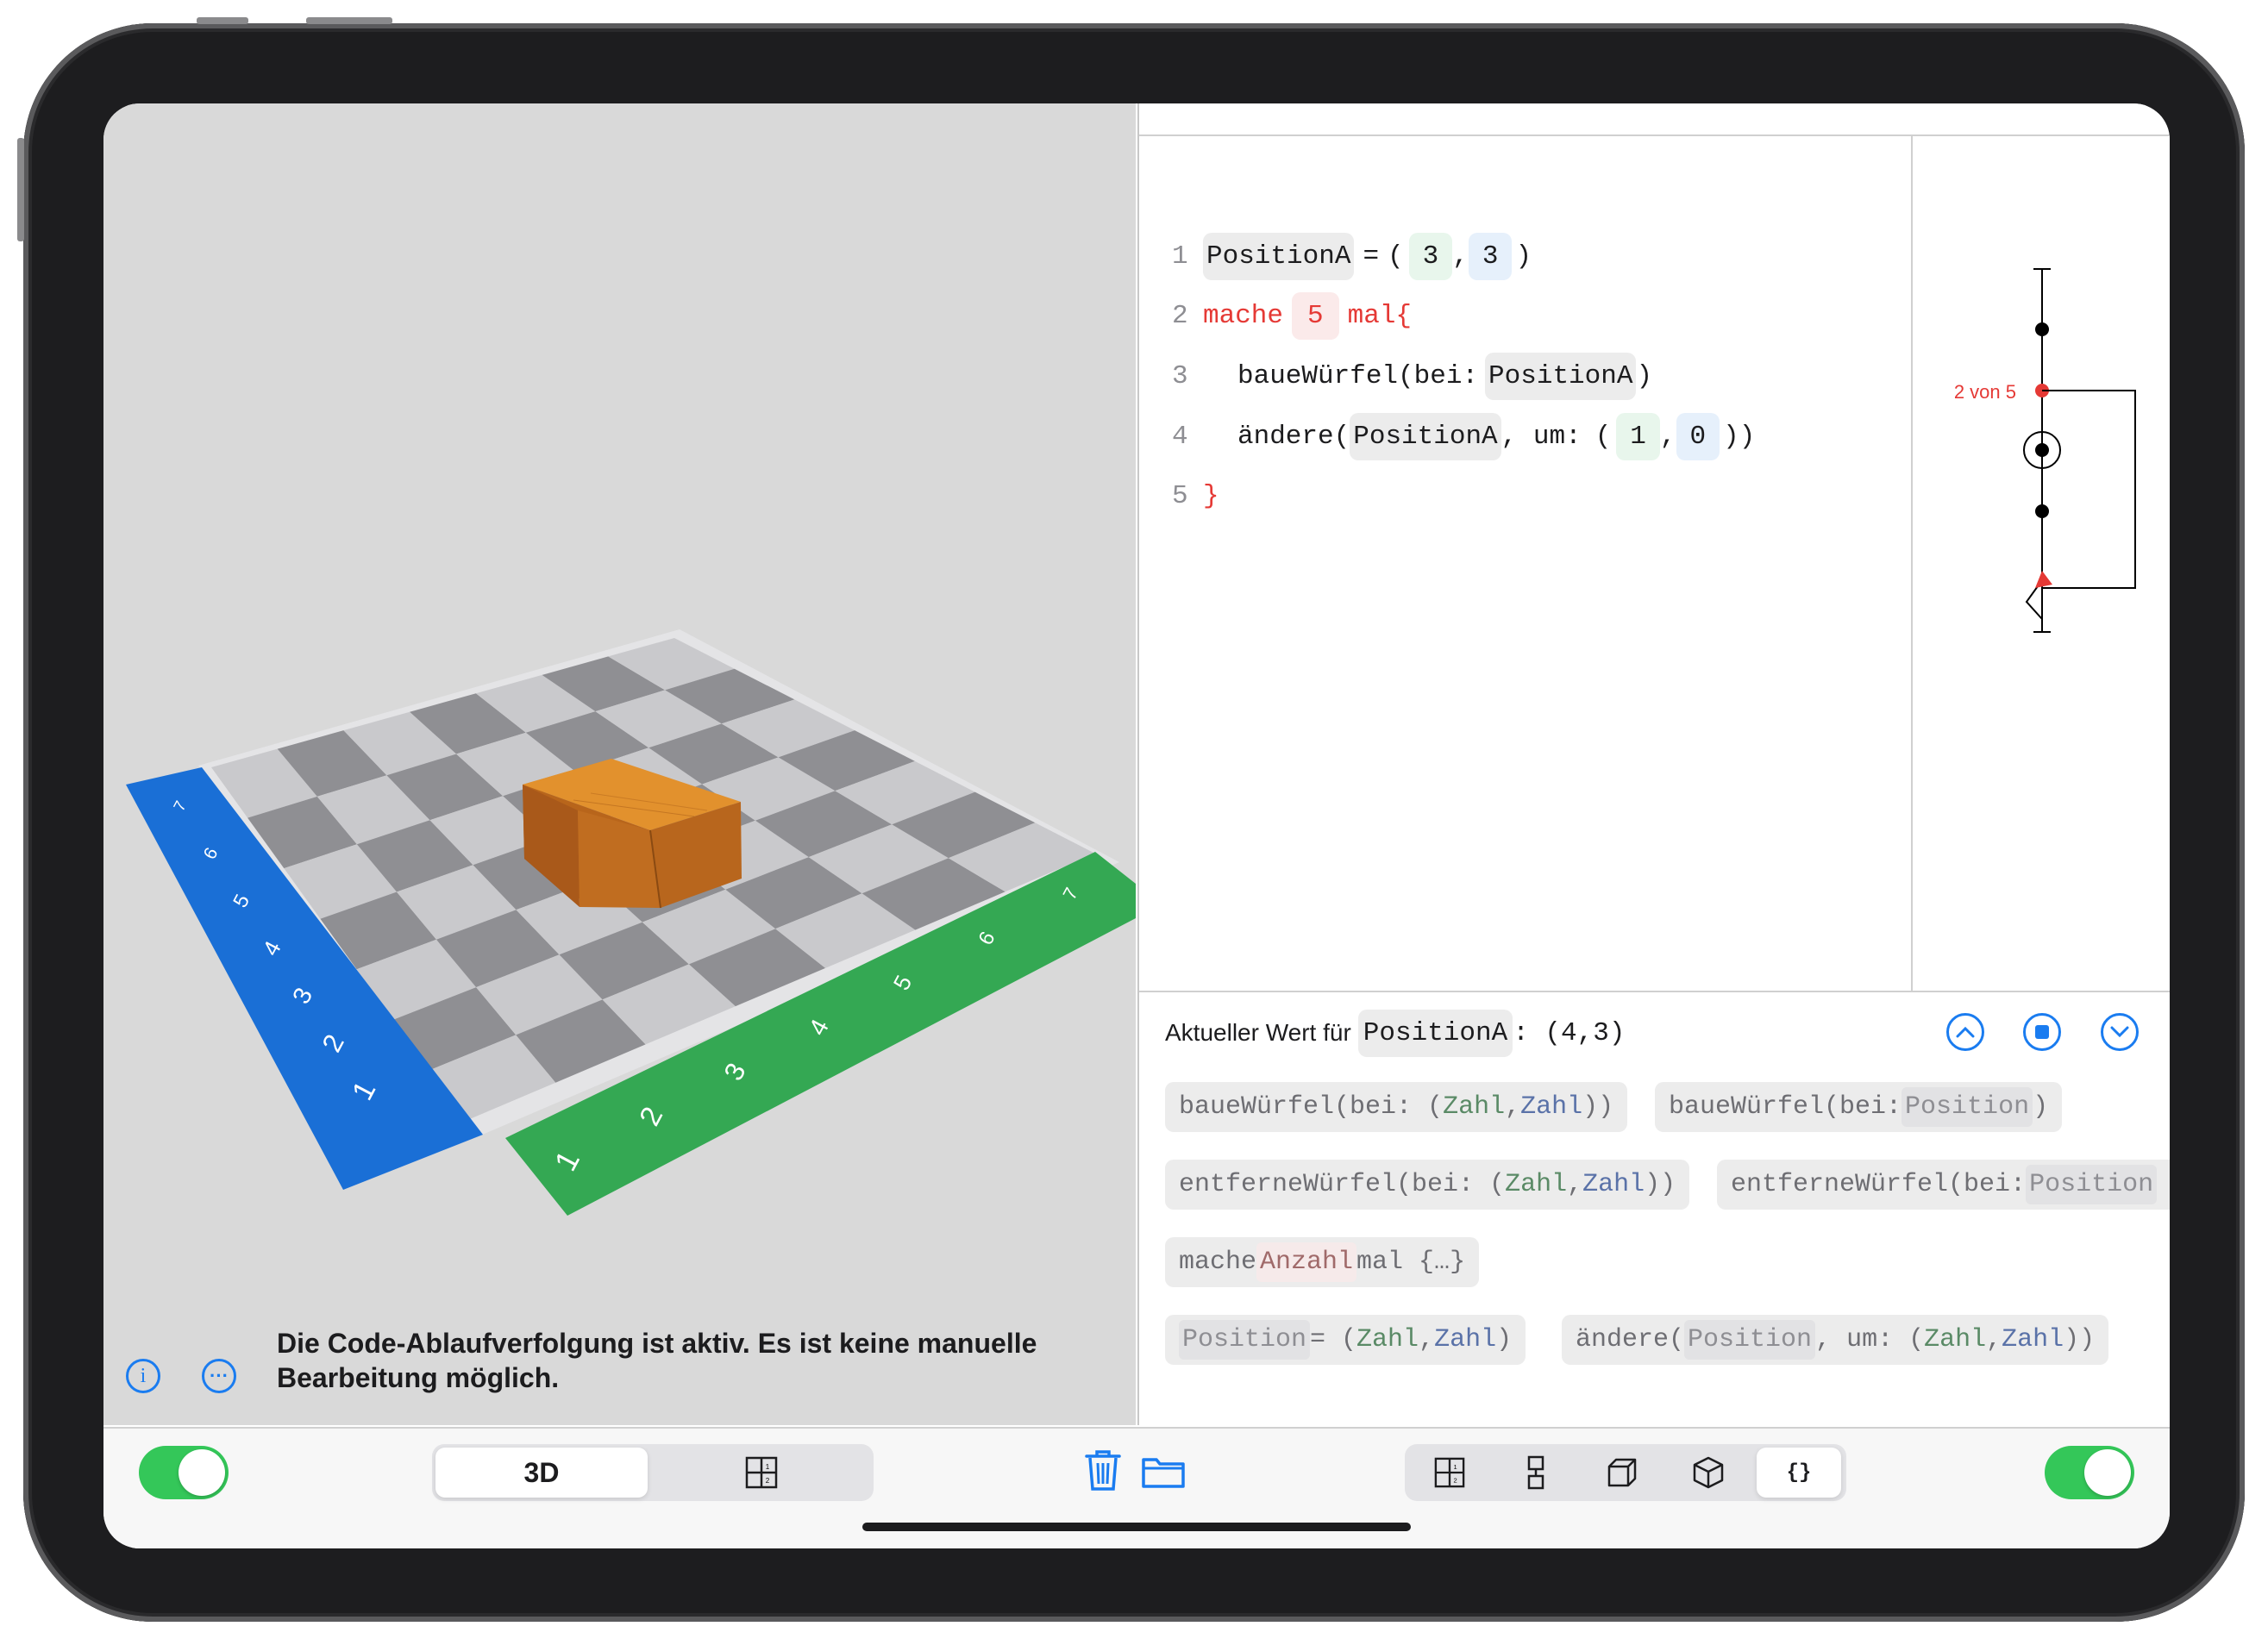 The image size is (2268, 1645). What do you see at coordinates (1661, 1184) in the screenshot?
I see `snippet-text: ))` at bounding box center [1661, 1184].